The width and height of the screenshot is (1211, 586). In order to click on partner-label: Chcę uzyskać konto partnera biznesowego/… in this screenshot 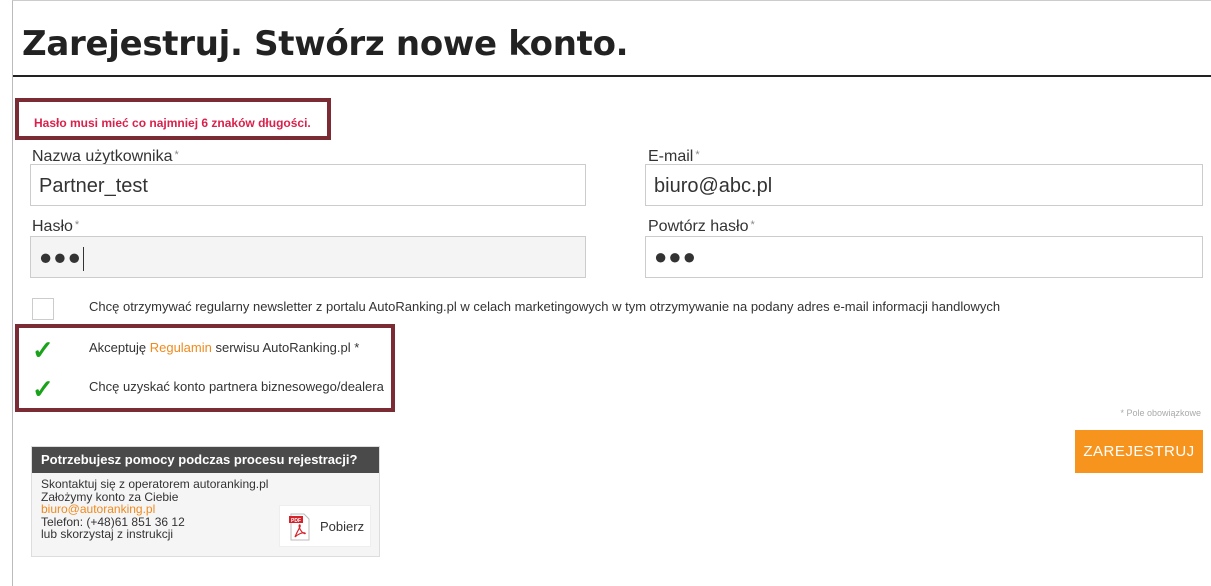, I will do `click(236, 386)`.